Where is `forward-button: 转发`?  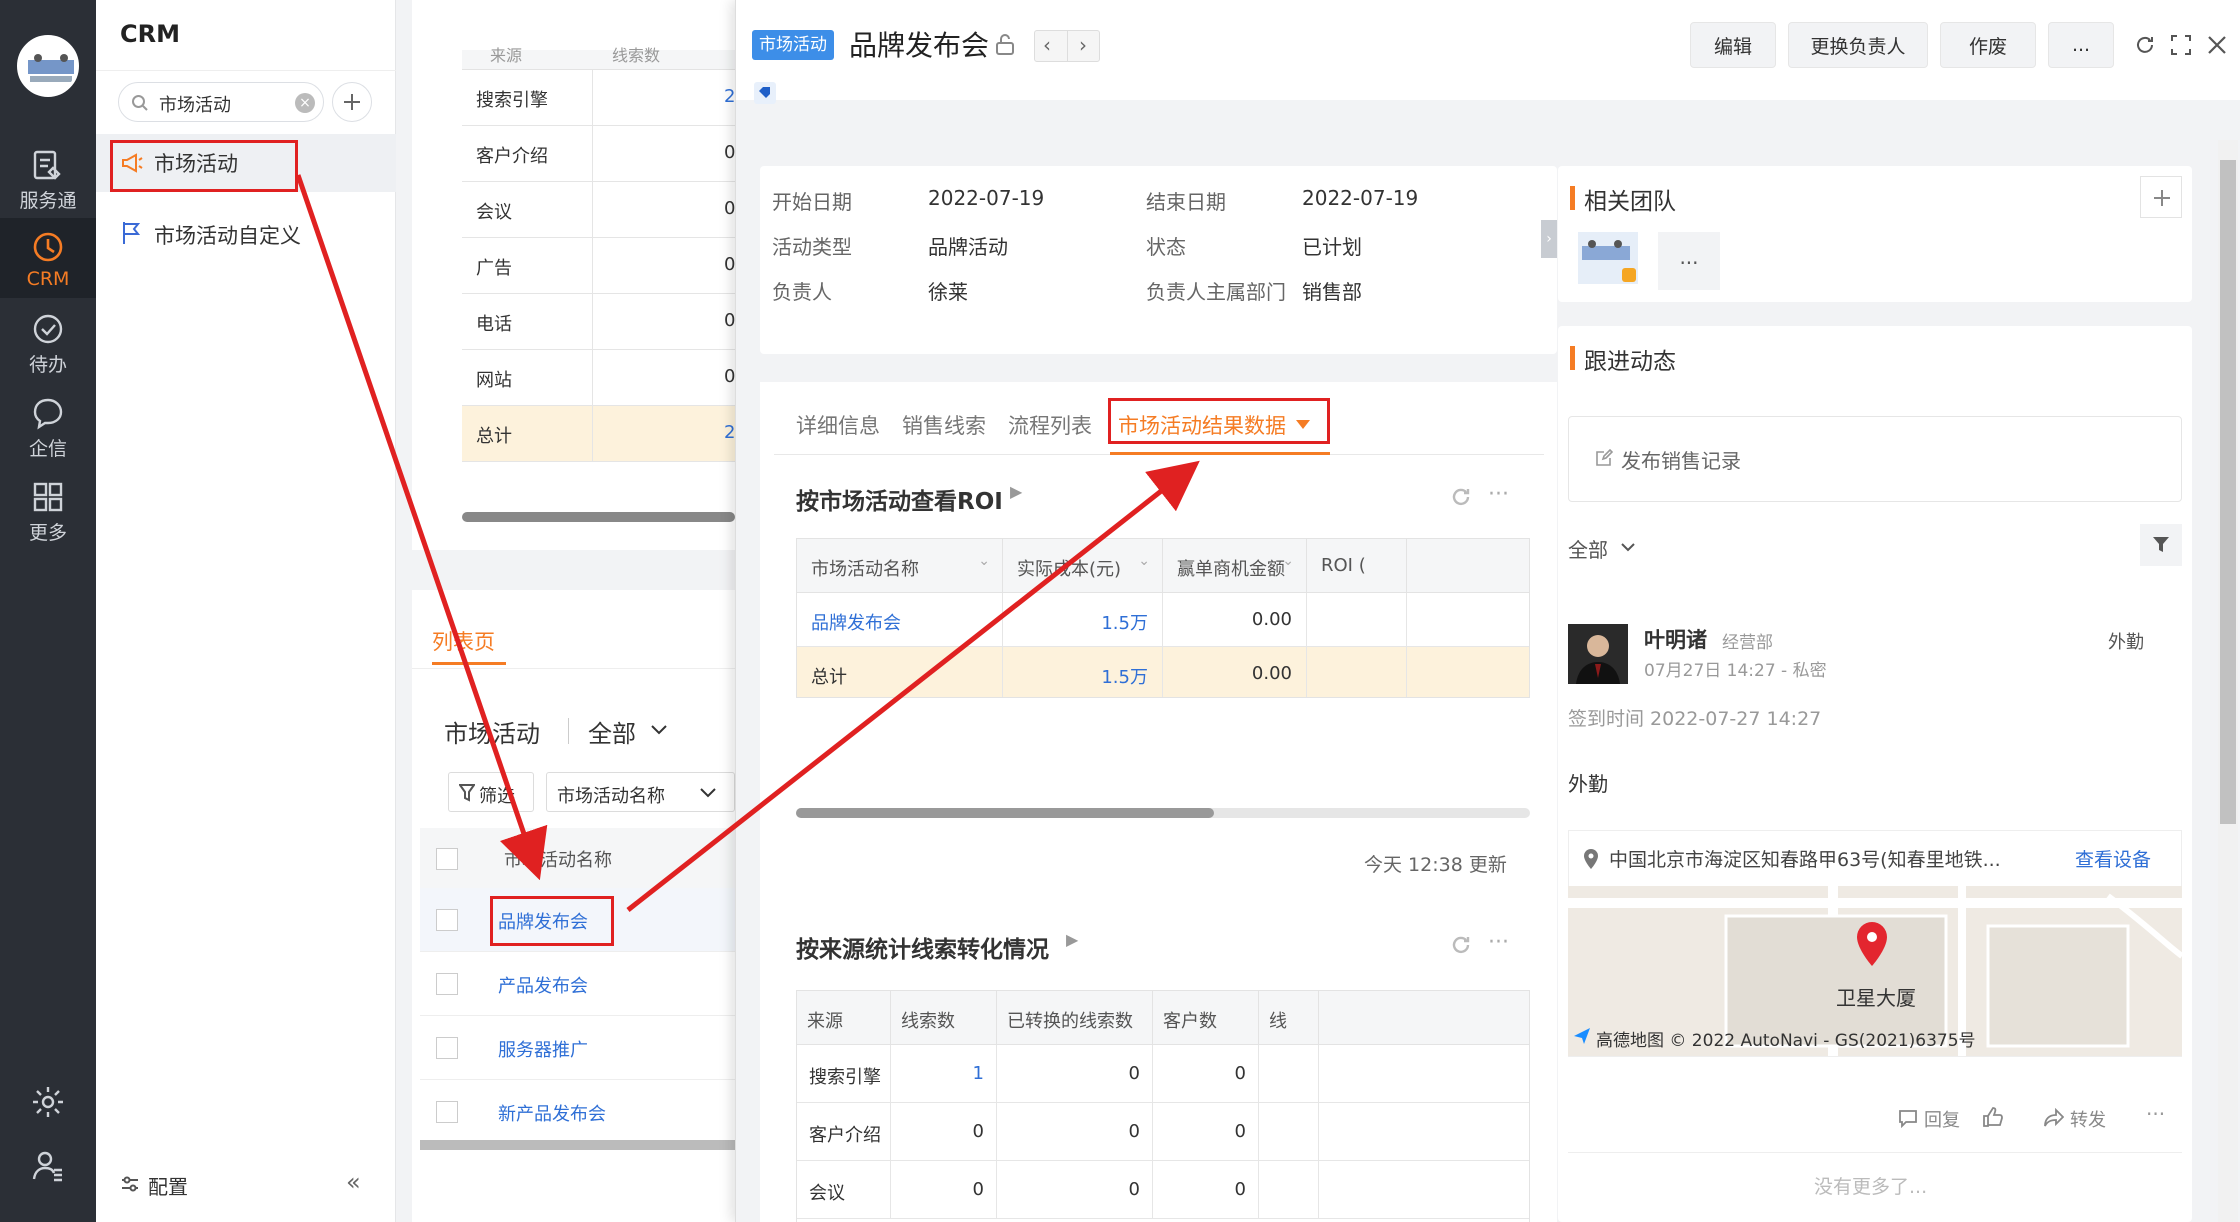
forward-button: 转发 is located at coordinates (2088, 1119).